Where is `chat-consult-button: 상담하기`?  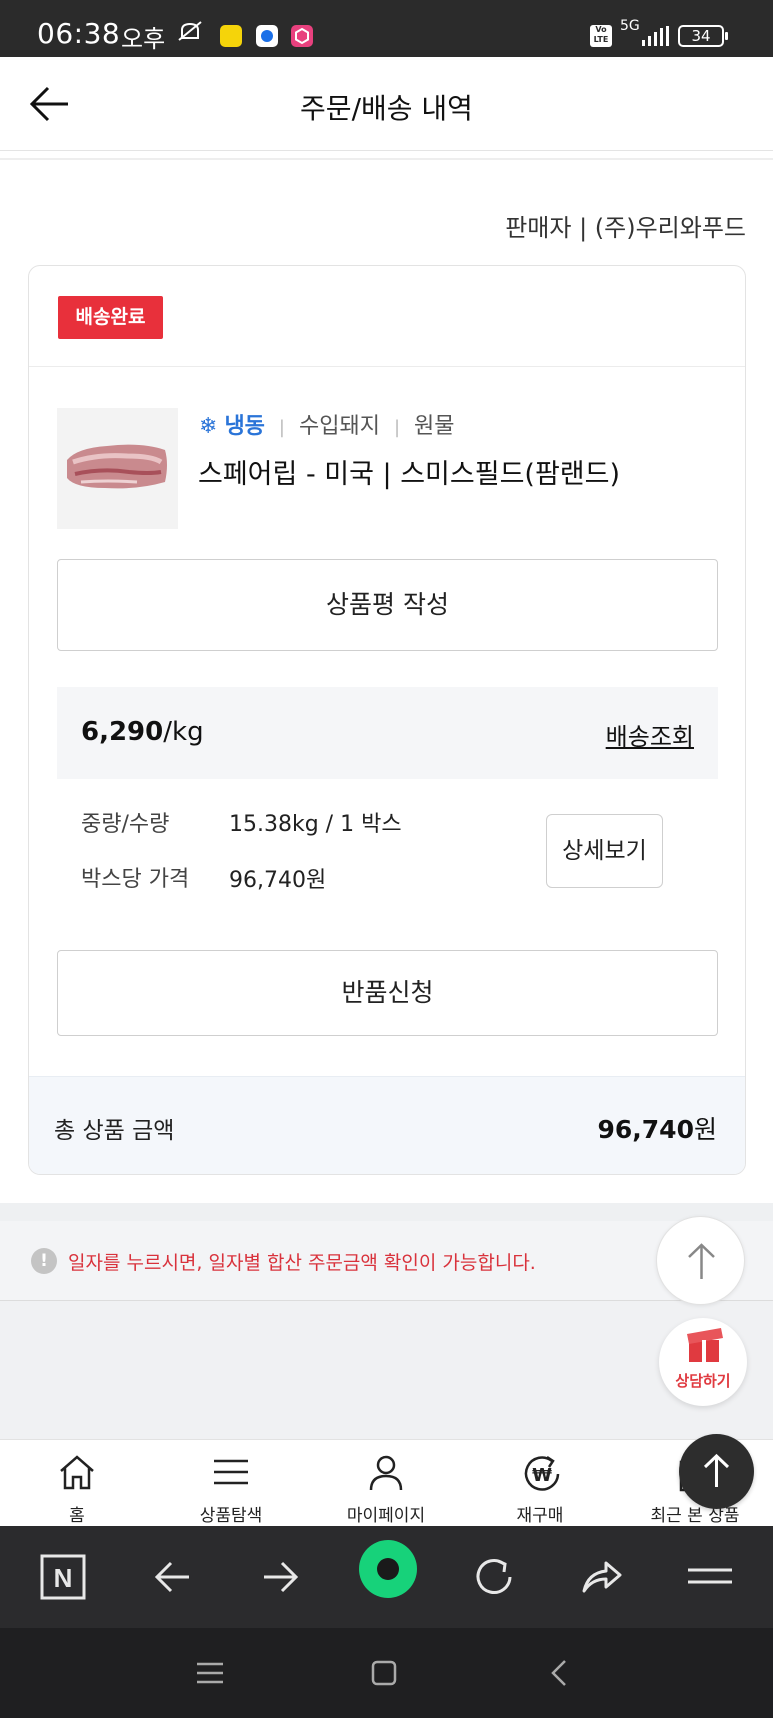 chat-consult-button: 상담하기 is located at coordinates (703, 1362).